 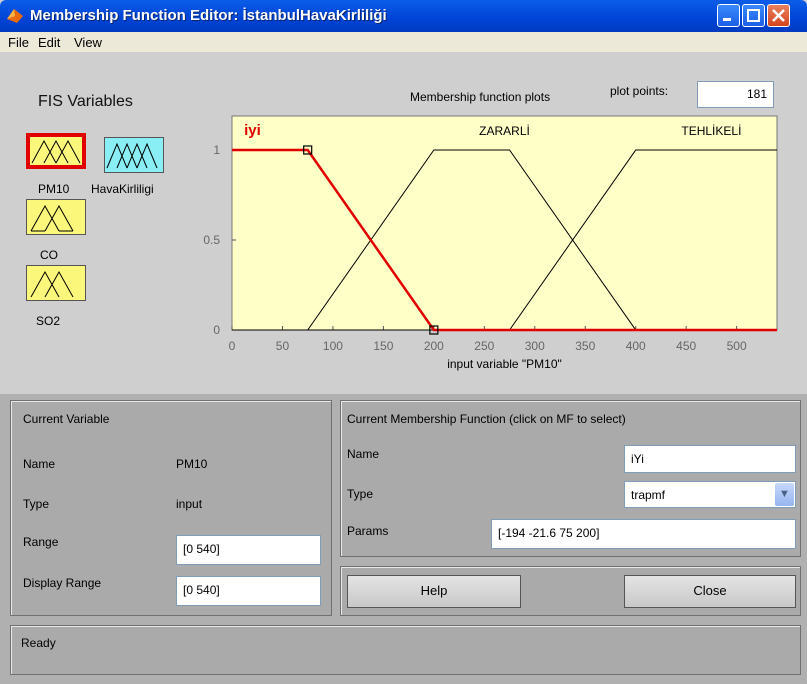 I want to click on button-panel: Help Close, so click(x=570, y=591).